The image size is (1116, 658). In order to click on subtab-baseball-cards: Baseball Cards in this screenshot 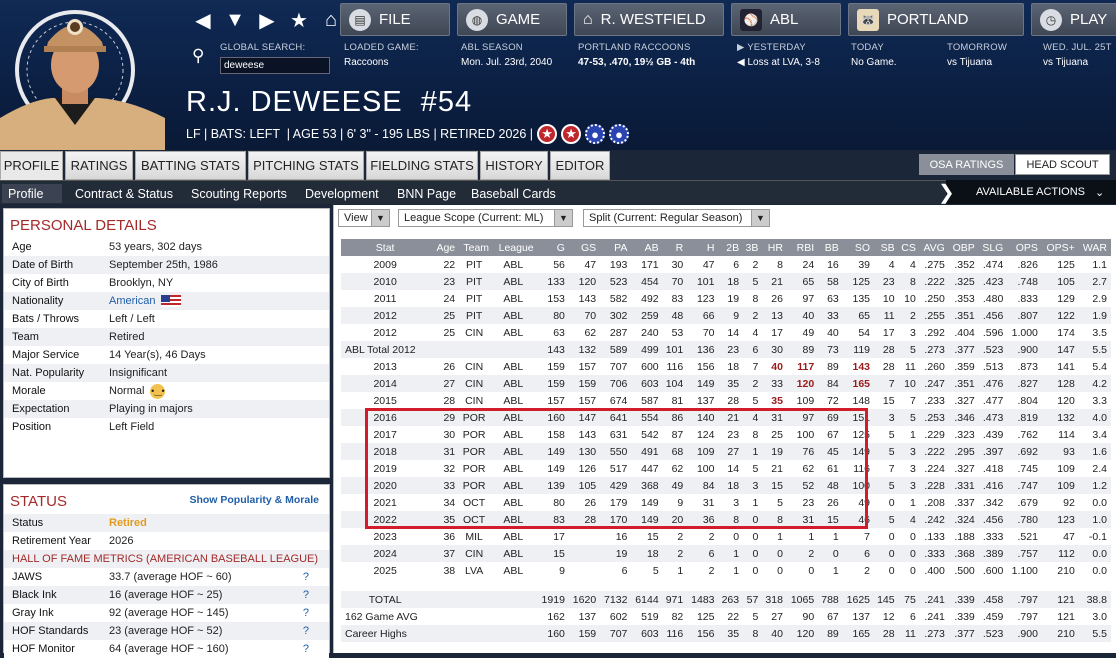, I will do `click(513, 193)`.